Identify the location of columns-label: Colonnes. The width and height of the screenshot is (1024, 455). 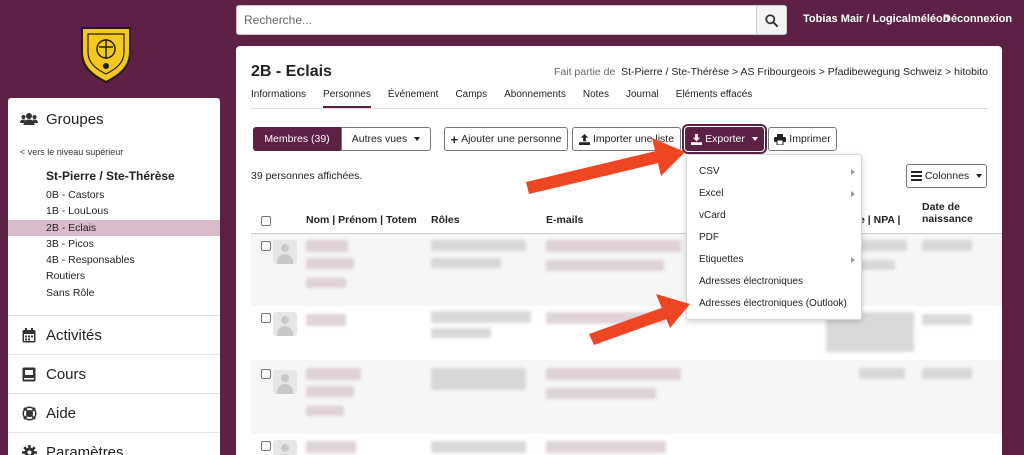
(947, 176).